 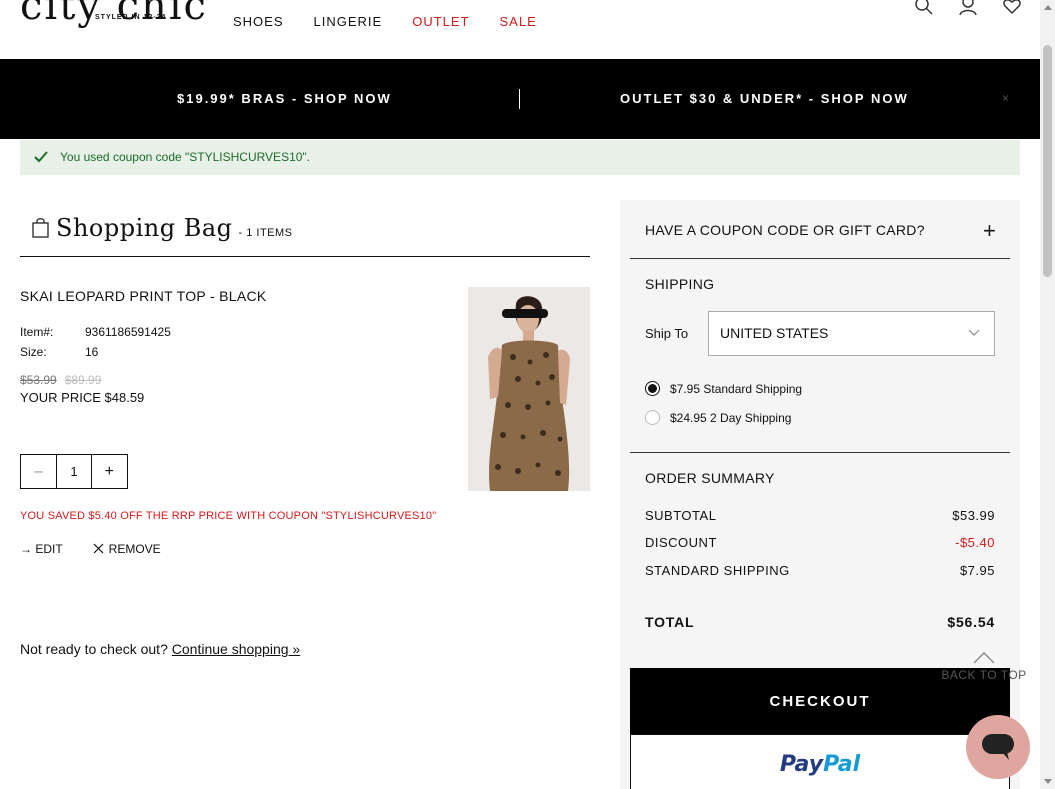 I want to click on header-icons, so click(x=968, y=8).